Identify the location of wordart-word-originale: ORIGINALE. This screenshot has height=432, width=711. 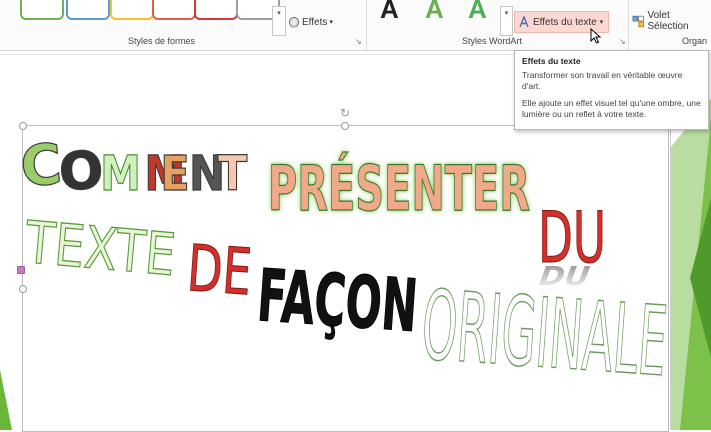
(544, 333).